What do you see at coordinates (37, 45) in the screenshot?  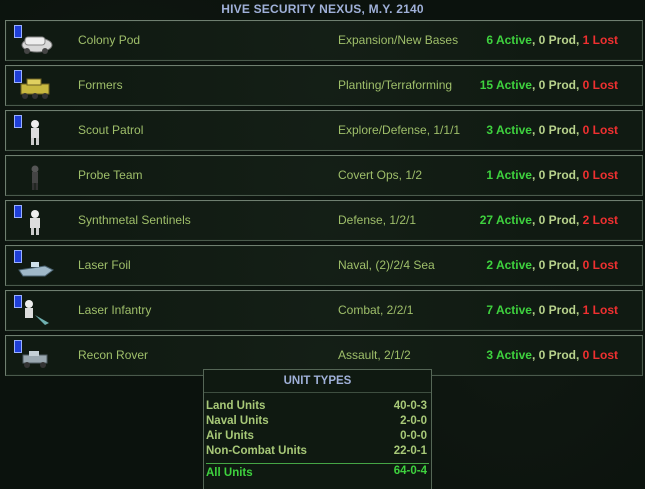 I see `colony-pod-icon` at bounding box center [37, 45].